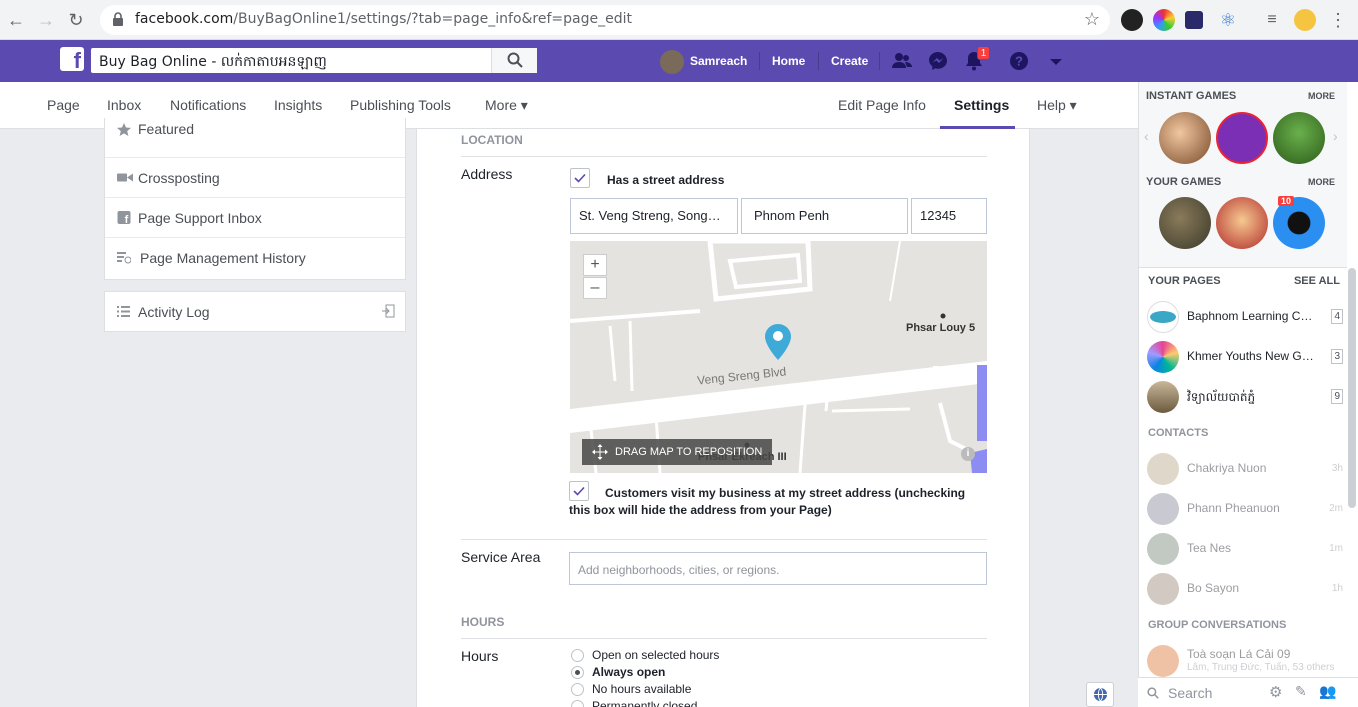 The height and width of the screenshot is (707, 1358). What do you see at coordinates (595, 288) in the screenshot?
I see `zoom-out-button: –` at bounding box center [595, 288].